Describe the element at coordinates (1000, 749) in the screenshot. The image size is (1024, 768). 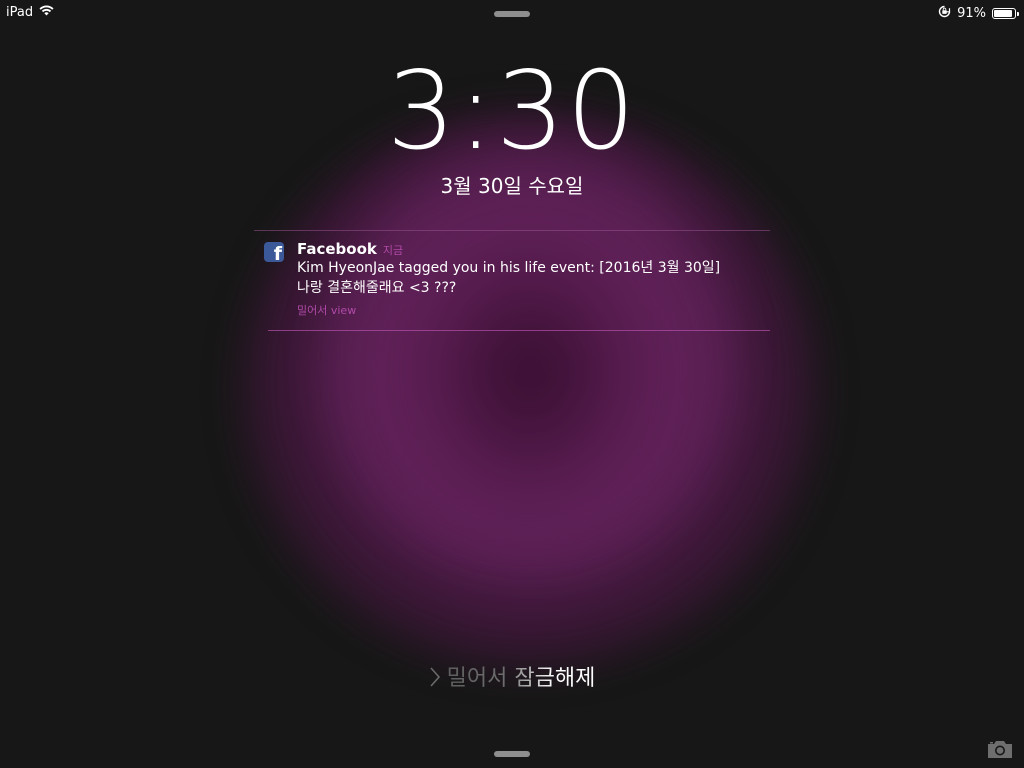
I see `camera-icon` at that location.